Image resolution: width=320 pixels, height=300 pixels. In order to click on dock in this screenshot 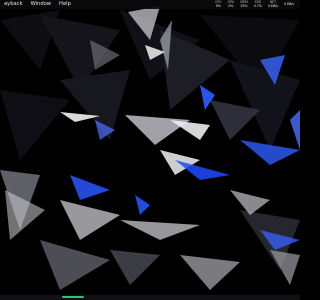, I will do `click(150, 297)`.